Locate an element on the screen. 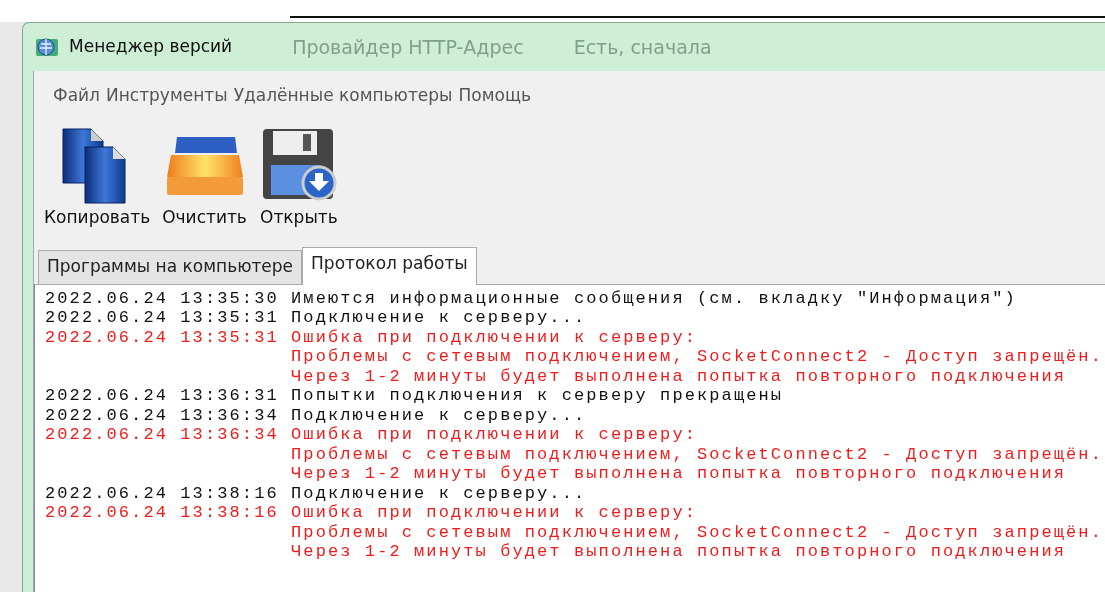 The height and width of the screenshot is (592, 1105). log-line: 2022.06.24 13:38:16 Ошибка при подключении к серверу: is located at coordinates (371, 513).